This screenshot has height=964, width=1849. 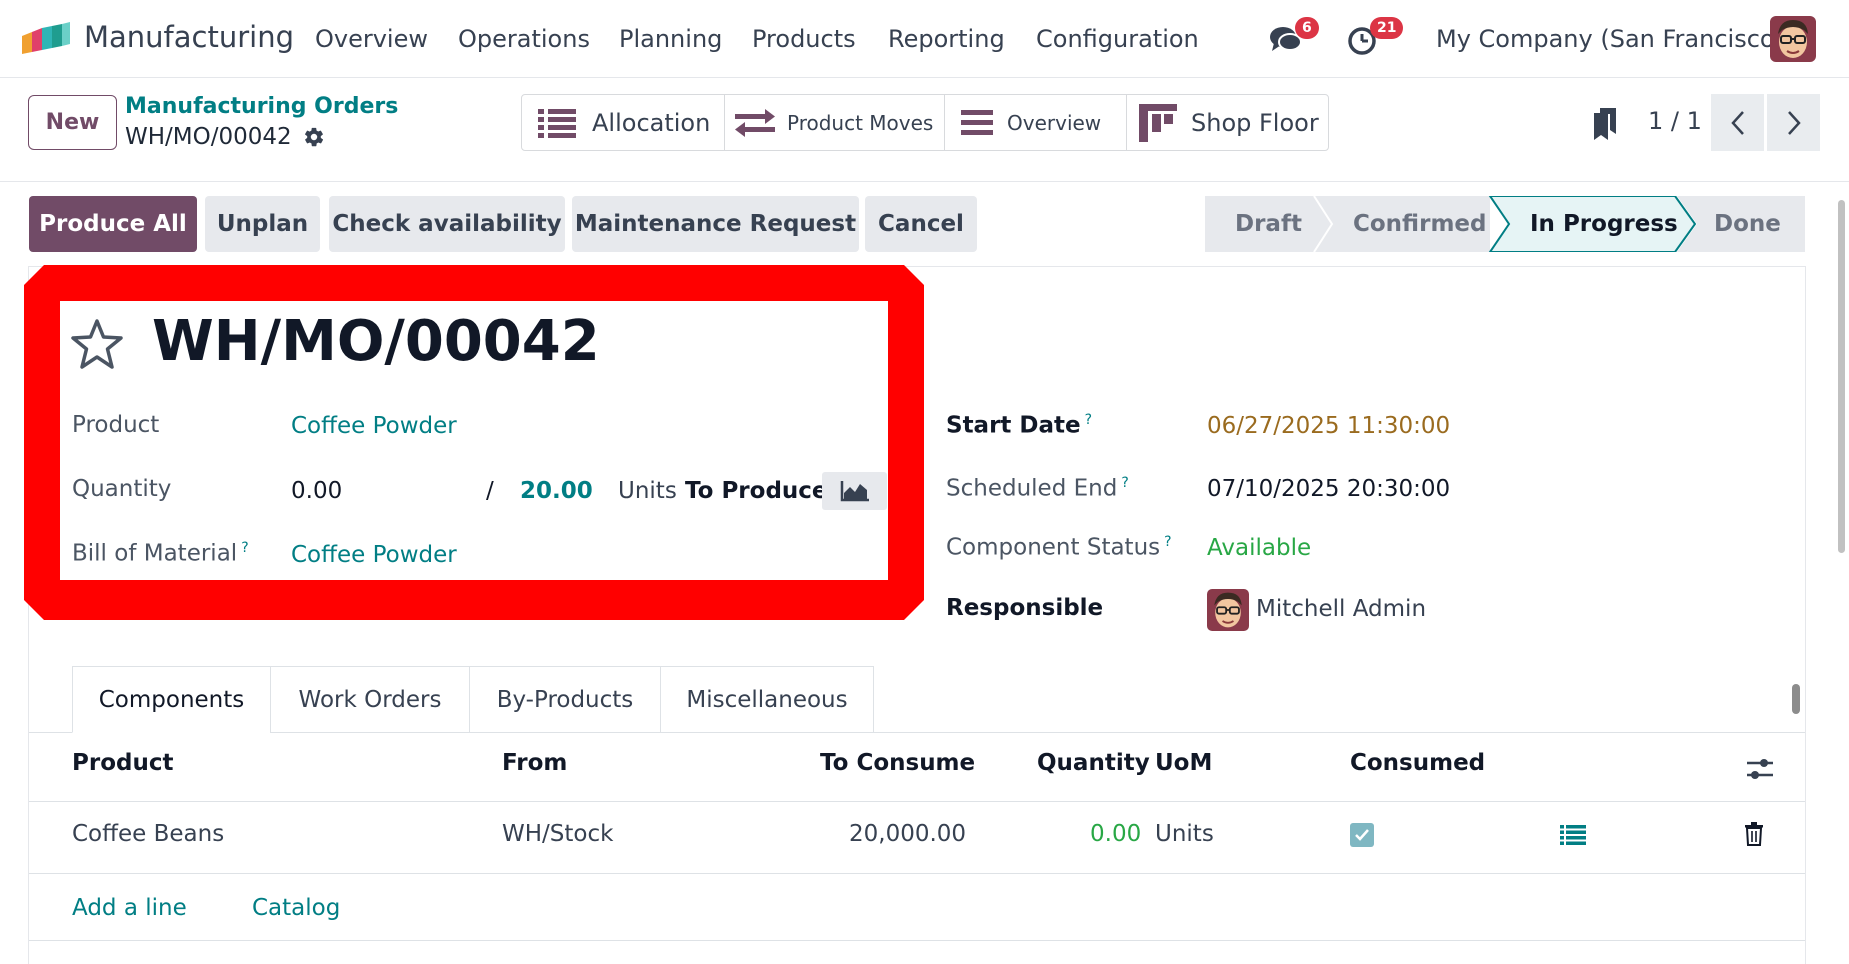 What do you see at coordinates (1417, 763) in the screenshot?
I see `col-consumed-header: Consumed` at bounding box center [1417, 763].